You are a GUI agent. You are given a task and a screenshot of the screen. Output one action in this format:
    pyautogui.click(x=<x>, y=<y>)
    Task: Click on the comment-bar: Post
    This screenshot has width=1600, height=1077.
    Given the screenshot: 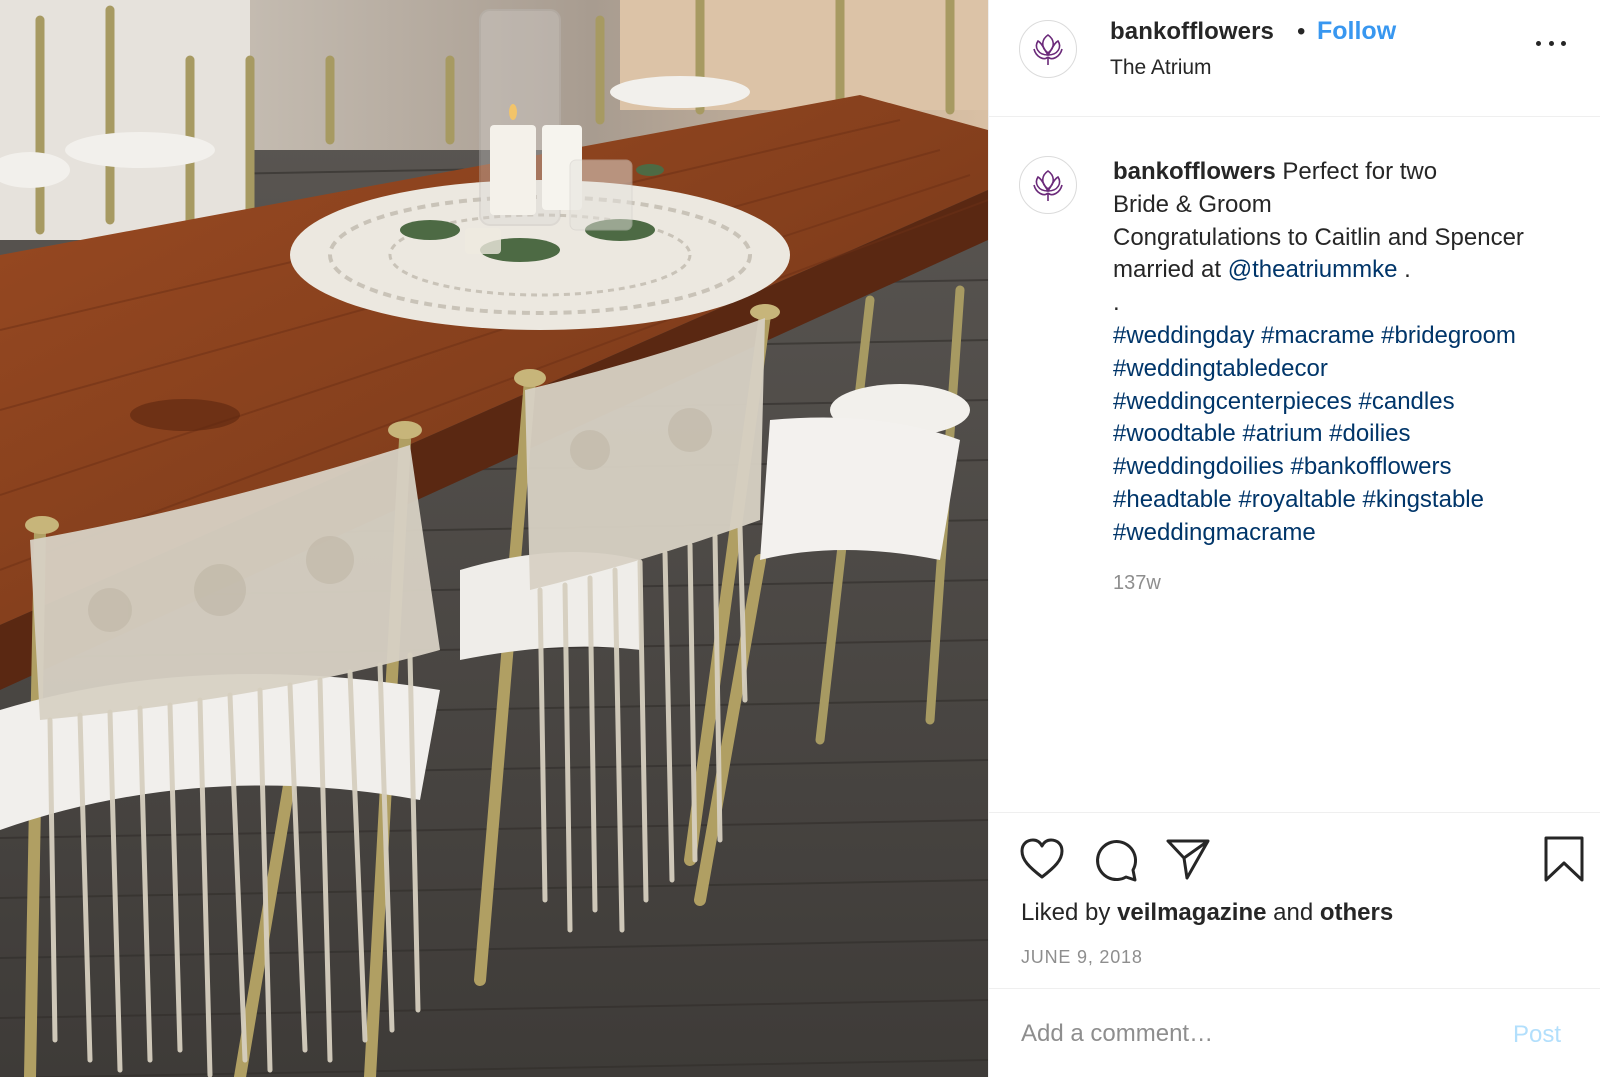 What is the action you would take?
    pyautogui.click(x=1294, y=1032)
    